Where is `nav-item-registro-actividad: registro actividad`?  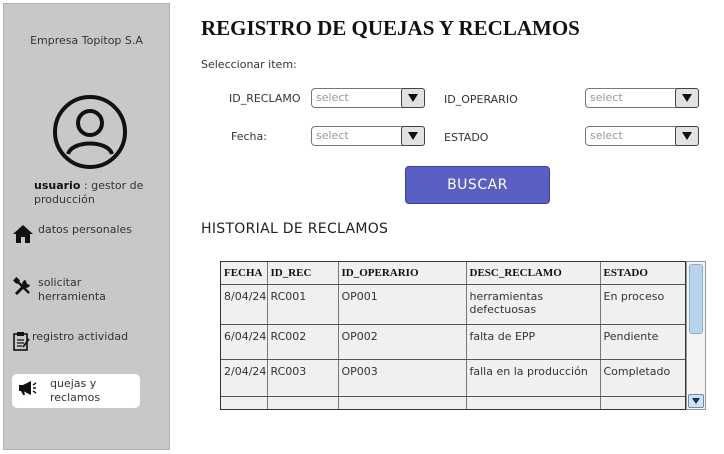 nav-item-registro-actividad: registro actividad is located at coordinates (76, 341).